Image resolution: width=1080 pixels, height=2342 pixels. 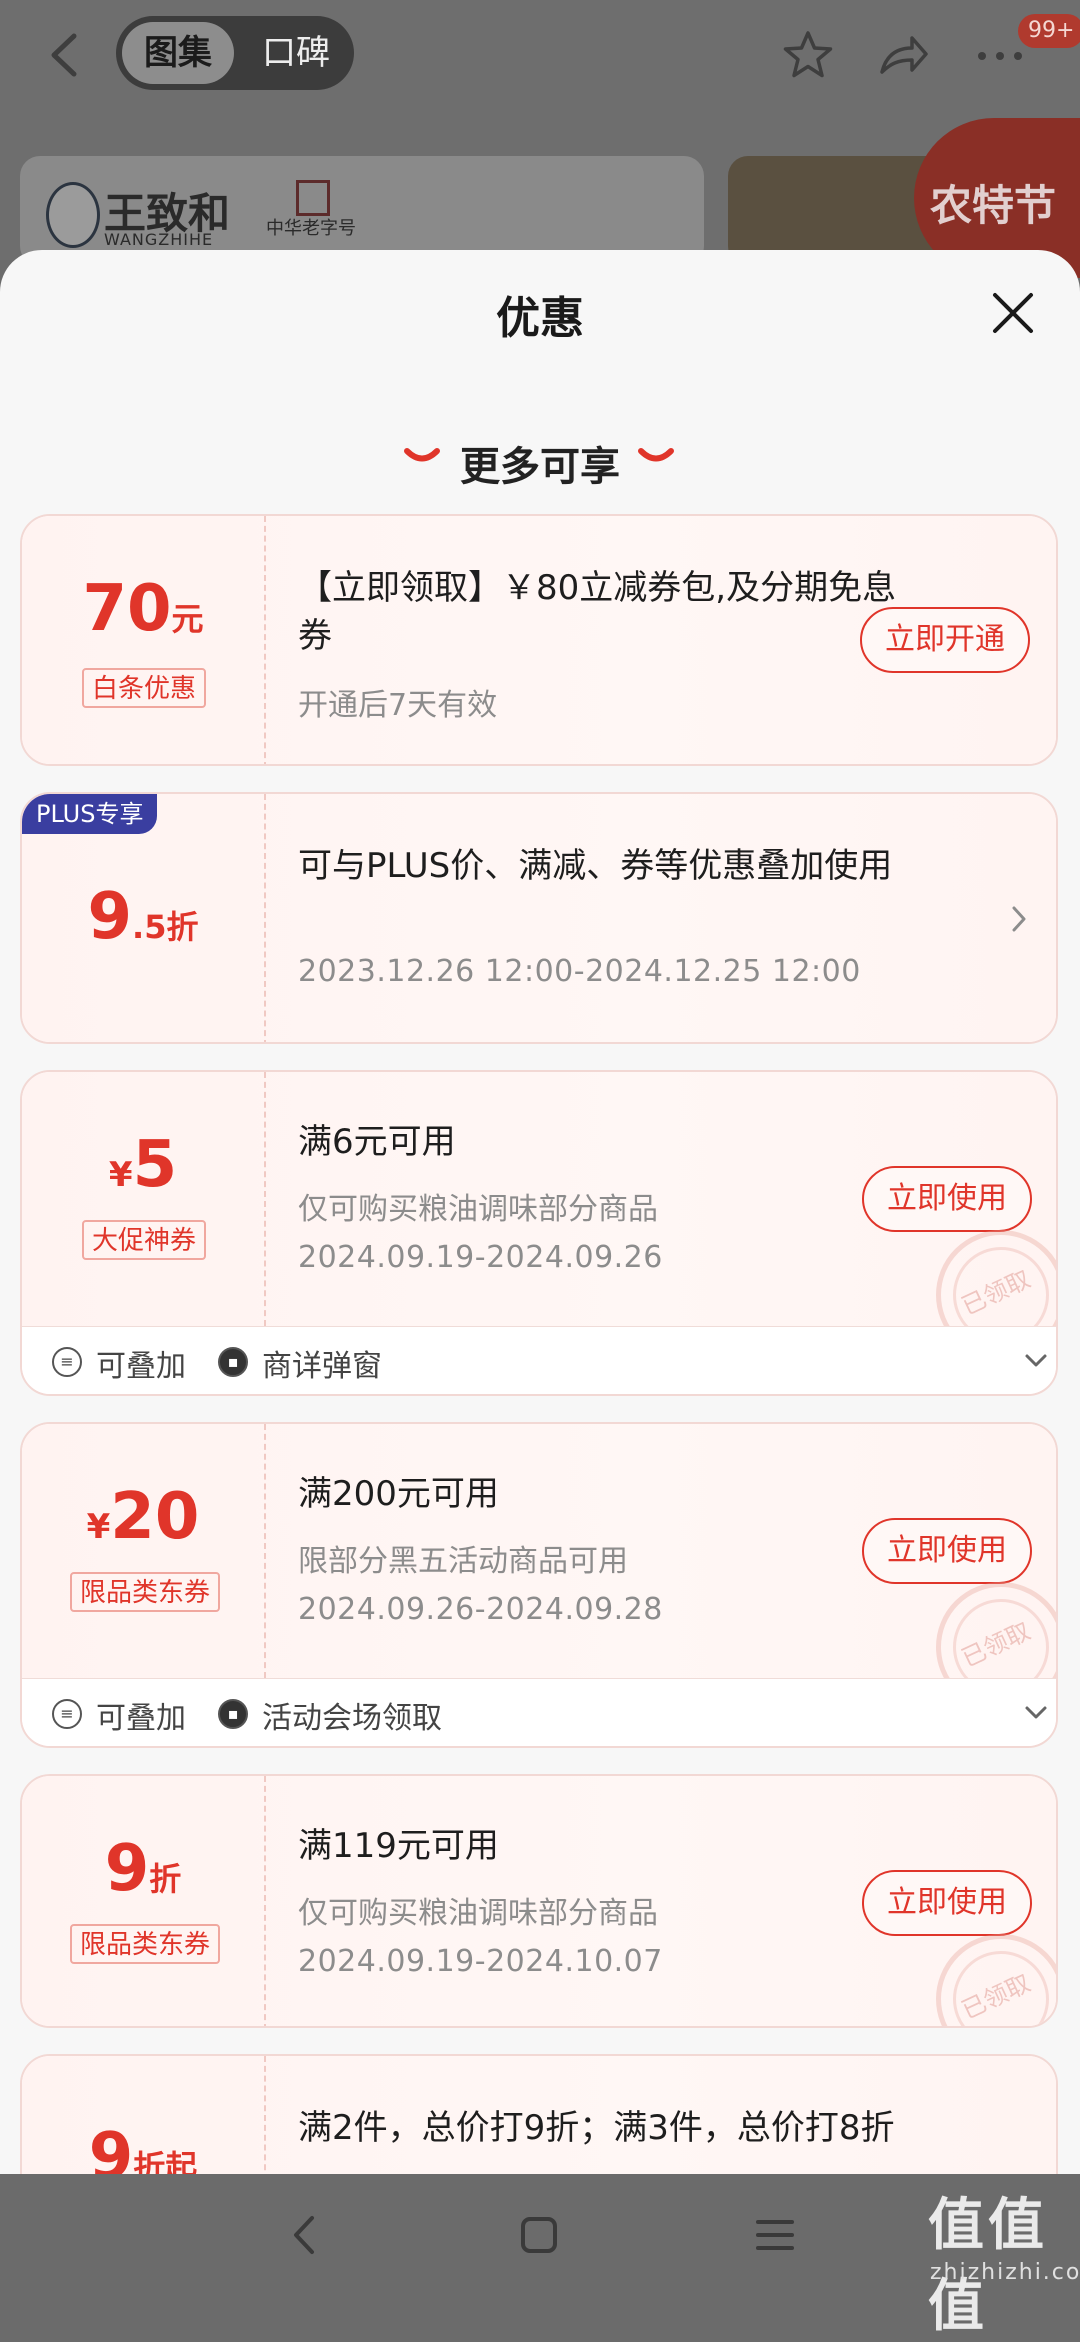 I want to click on coupon-title: 满6元可用, so click(x=377, y=1142).